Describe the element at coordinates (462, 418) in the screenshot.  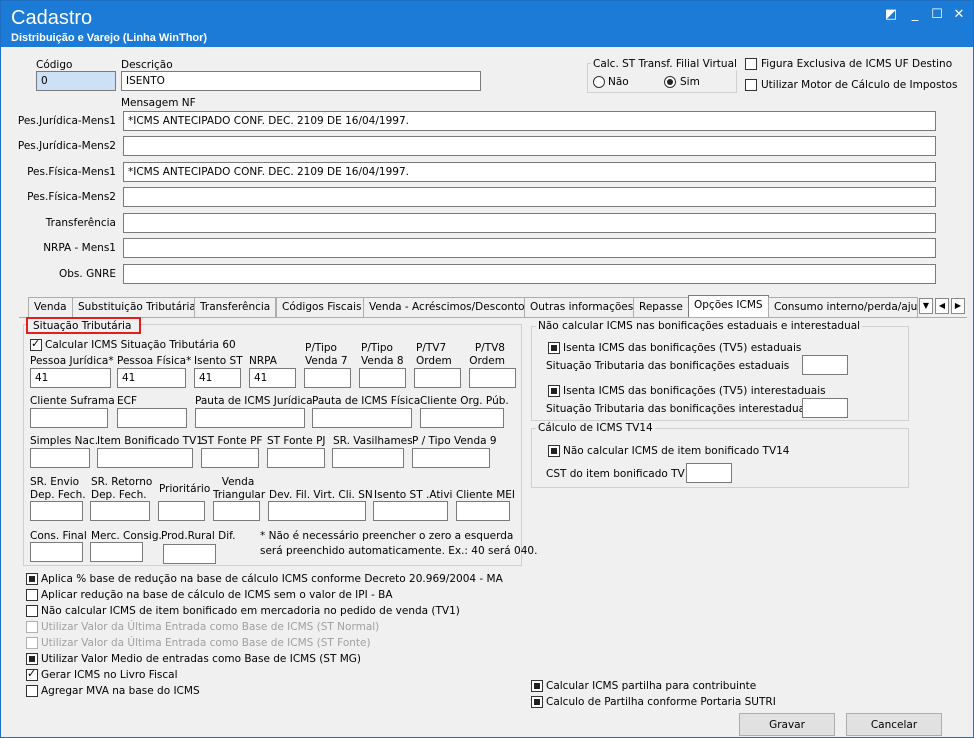
I see `cliente-org-pub-input` at that location.